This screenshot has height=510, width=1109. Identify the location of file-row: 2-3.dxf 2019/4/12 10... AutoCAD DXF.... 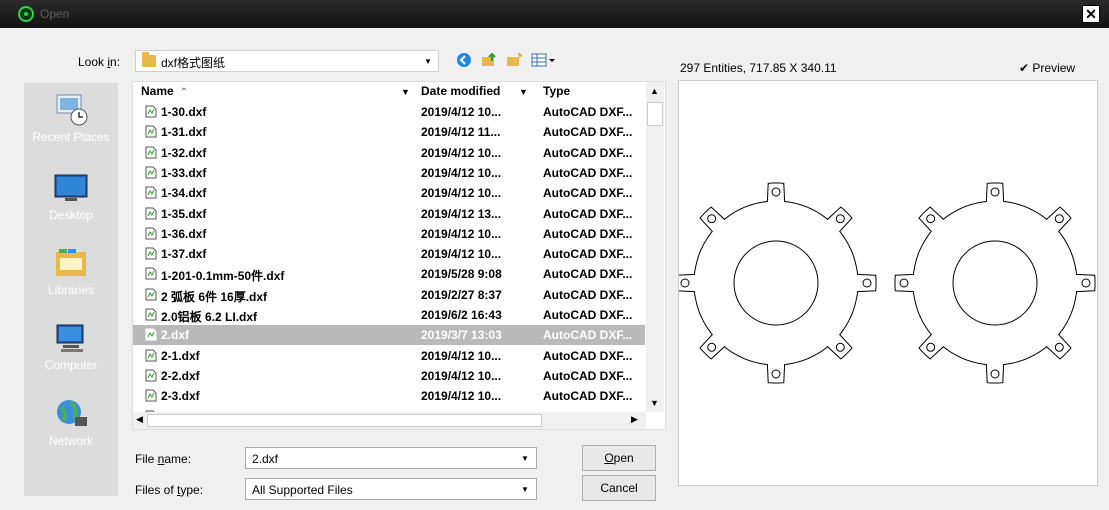
(389, 396).